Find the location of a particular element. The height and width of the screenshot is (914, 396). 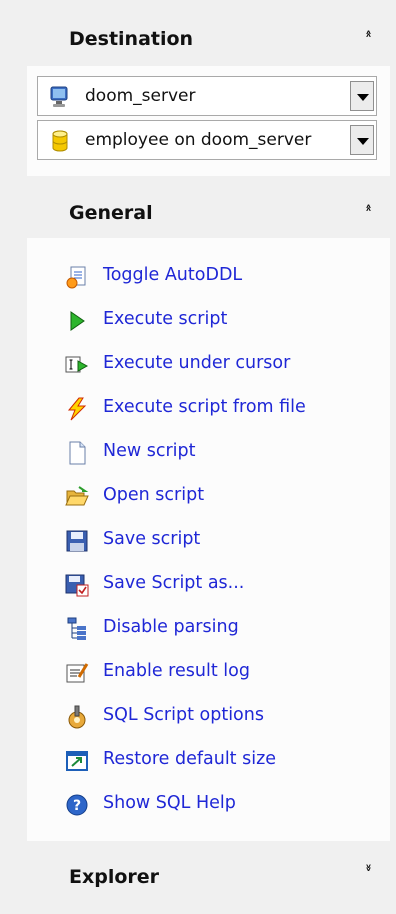

general-title: General is located at coordinates (111, 213).